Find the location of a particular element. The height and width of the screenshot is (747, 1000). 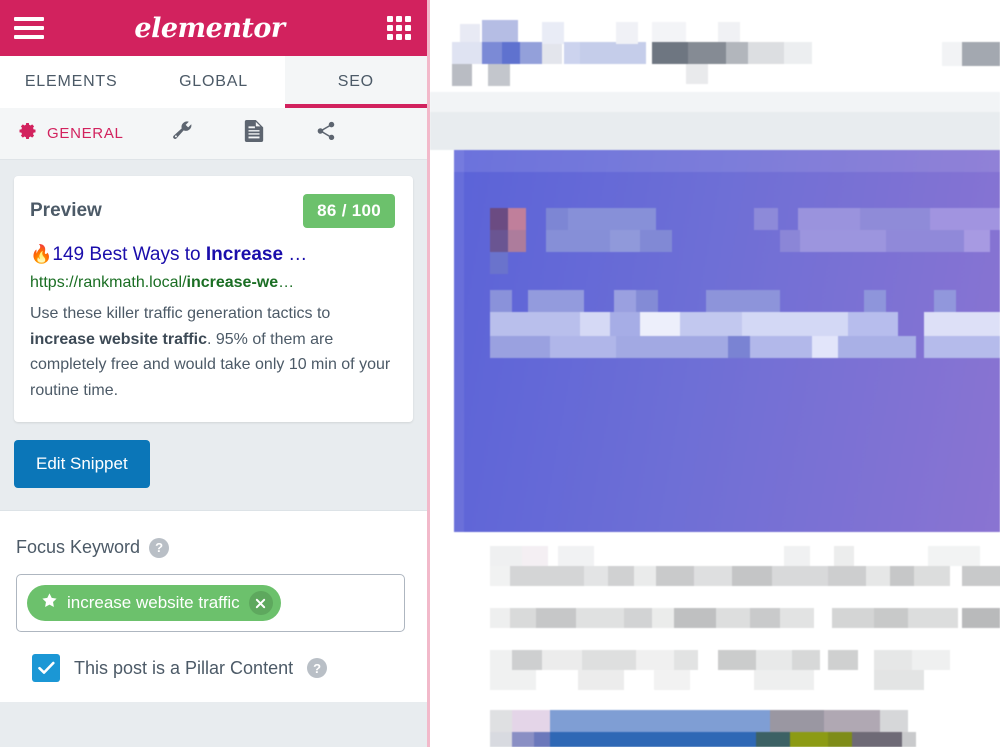

seo-score-badge: 86 / 100 is located at coordinates (349, 211).